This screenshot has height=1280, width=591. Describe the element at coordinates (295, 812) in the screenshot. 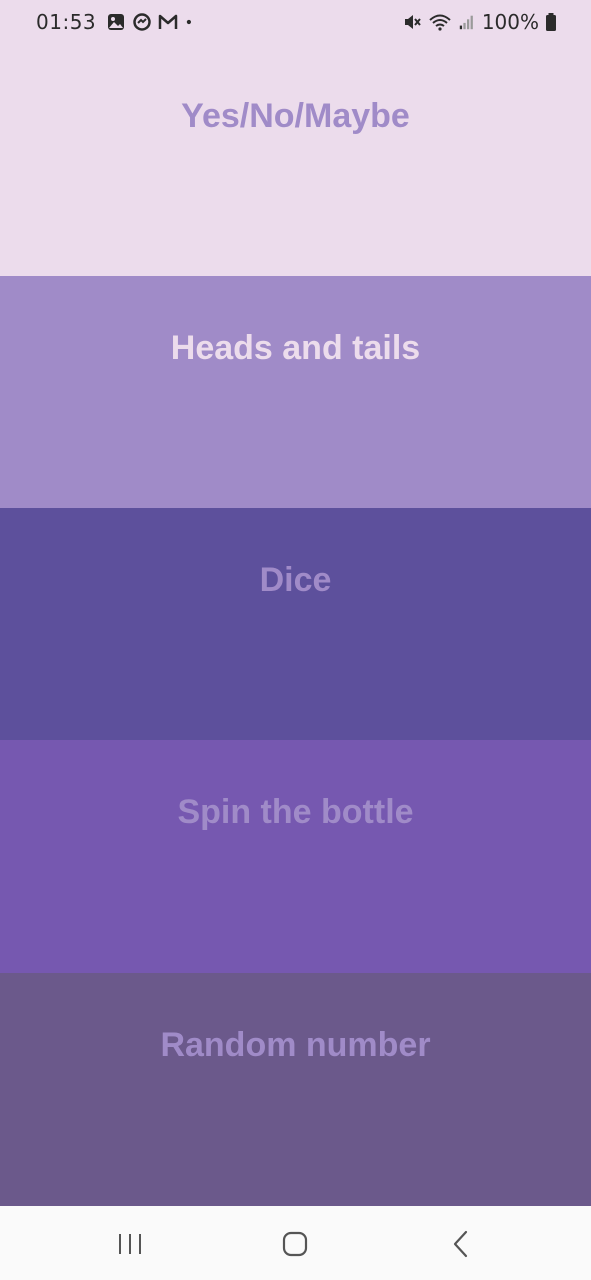

I see `tile-label: Spin the bottle` at that location.